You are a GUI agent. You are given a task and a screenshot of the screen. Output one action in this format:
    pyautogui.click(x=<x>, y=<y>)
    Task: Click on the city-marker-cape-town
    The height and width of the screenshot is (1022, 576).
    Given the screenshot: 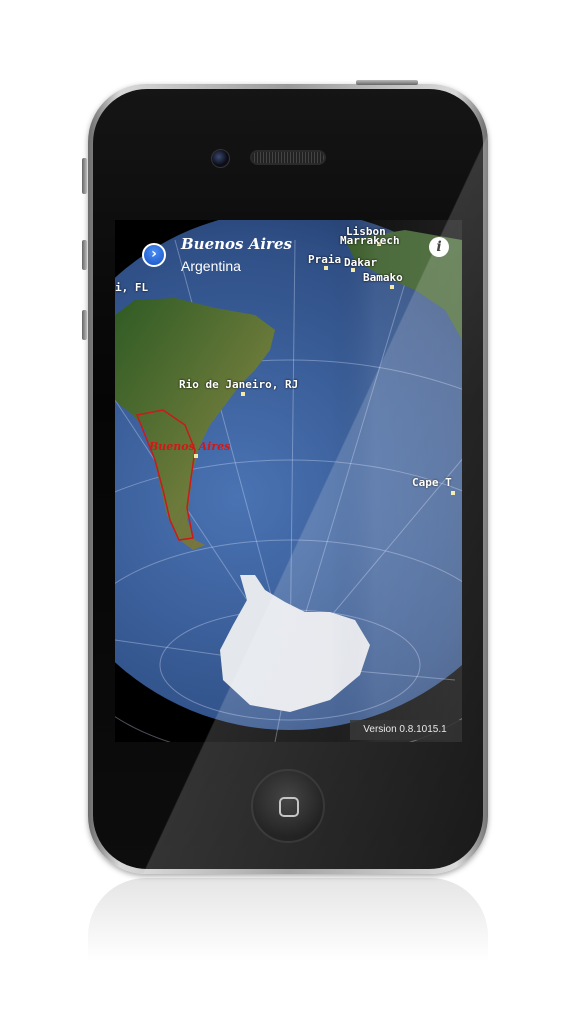 What is the action you would take?
    pyautogui.click(x=453, y=493)
    